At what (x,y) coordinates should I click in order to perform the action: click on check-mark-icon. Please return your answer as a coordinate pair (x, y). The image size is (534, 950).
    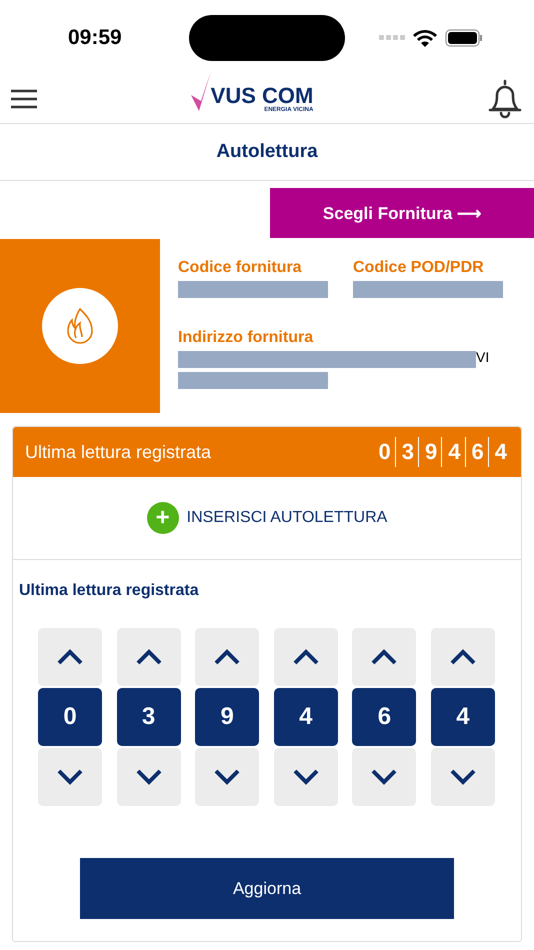
    Looking at the image, I should click on (199, 92).